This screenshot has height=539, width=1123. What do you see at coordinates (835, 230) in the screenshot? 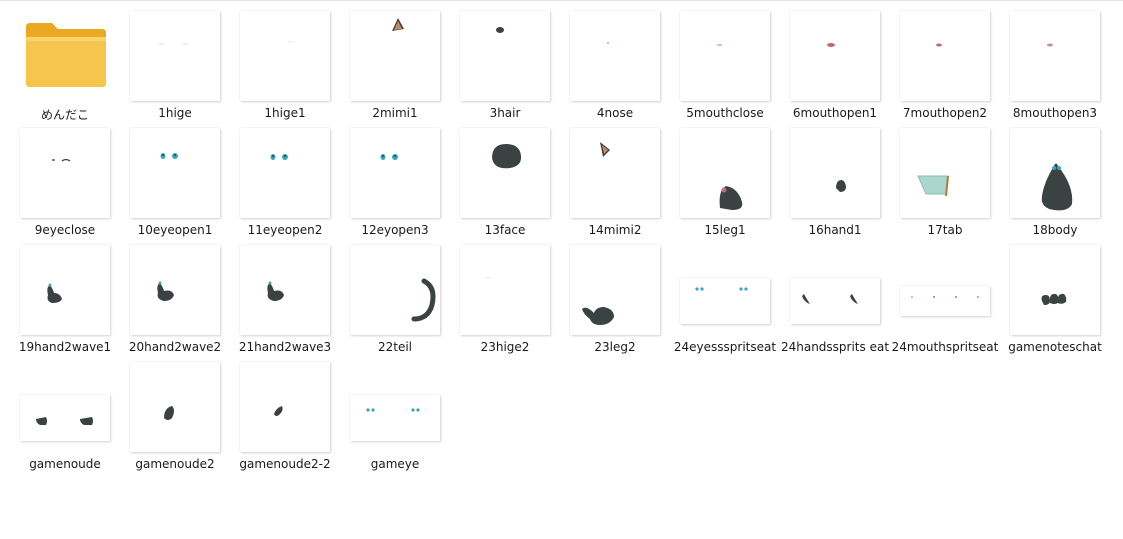
I see `file-label: 16hand1` at bounding box center [835, 230].